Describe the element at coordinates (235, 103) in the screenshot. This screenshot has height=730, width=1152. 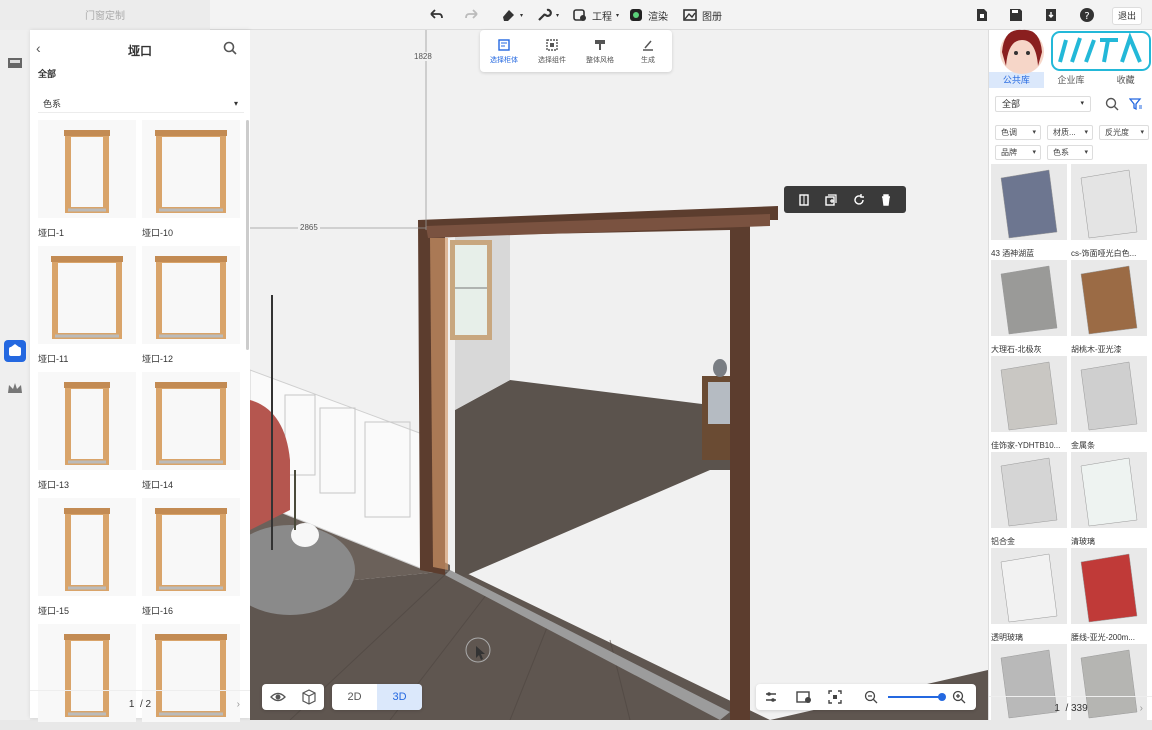
I see `chevron-down-icon: ▾` at that location.